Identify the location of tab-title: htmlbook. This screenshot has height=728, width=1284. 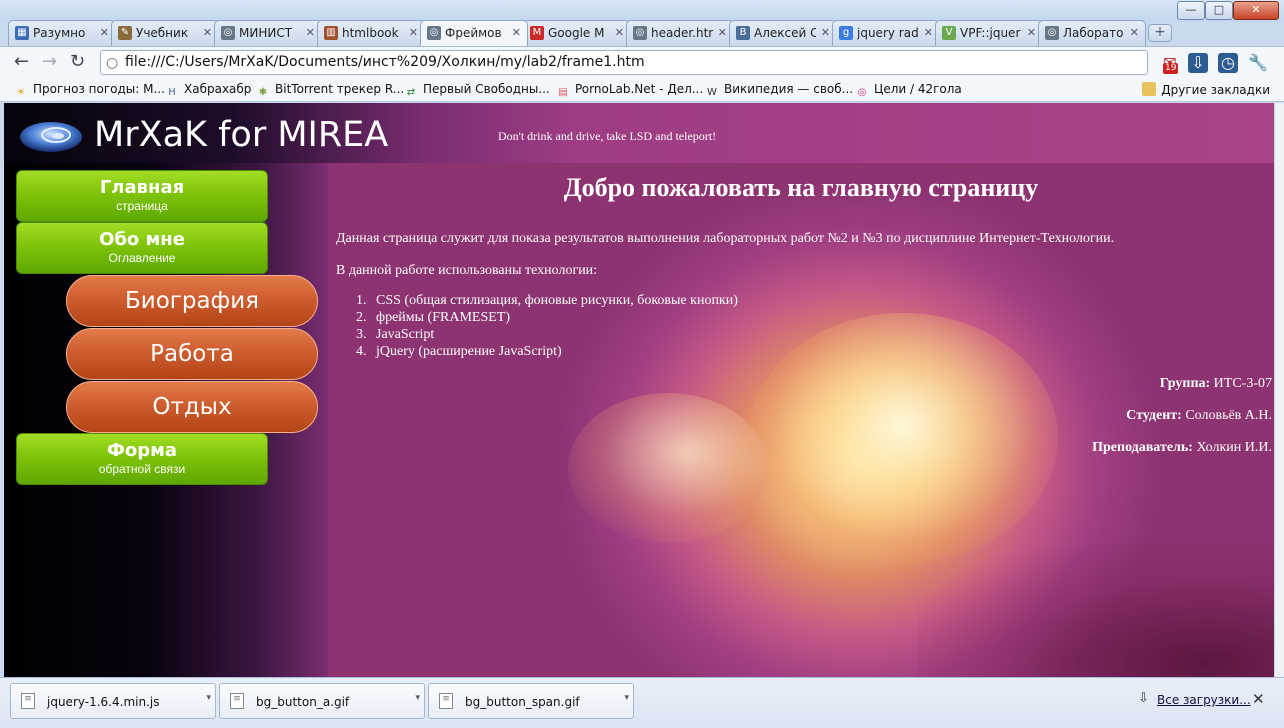
(370, 33).